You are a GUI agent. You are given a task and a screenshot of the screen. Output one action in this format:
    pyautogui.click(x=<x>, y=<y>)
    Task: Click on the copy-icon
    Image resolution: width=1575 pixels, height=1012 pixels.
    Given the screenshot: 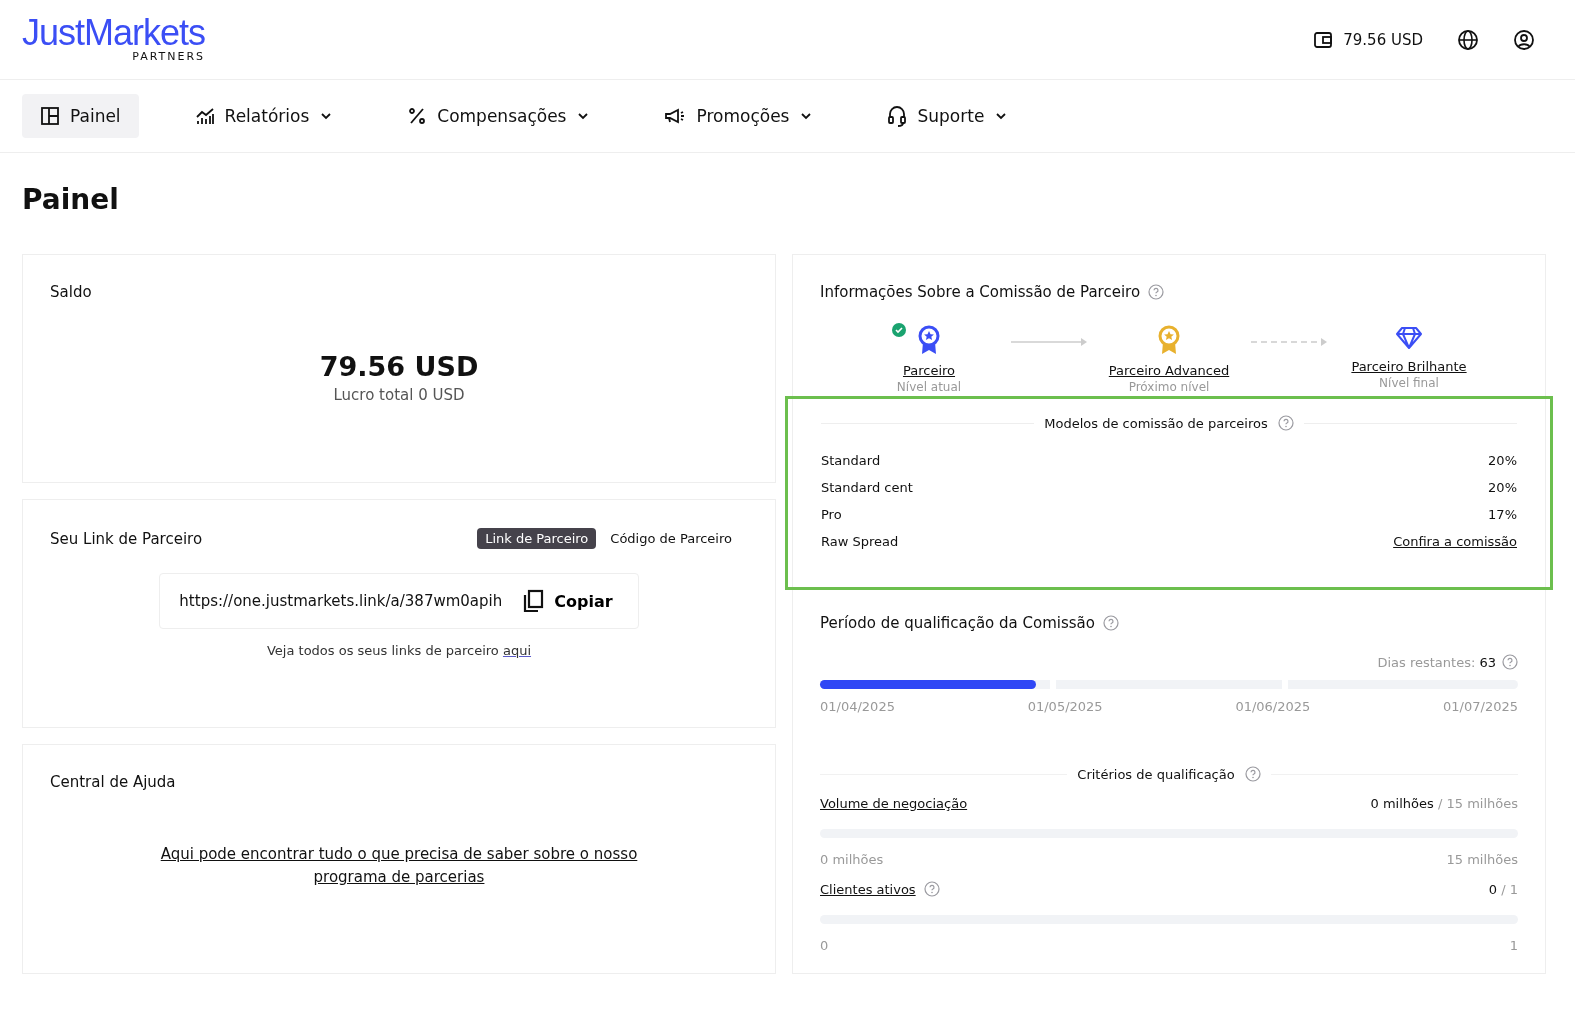 What is the action you would take?
    pyautogui.click(x=533, y=601)
    